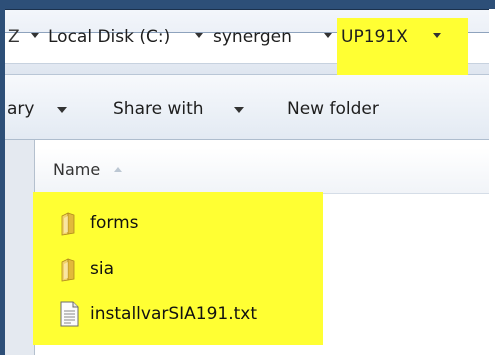 The image size is (495, 355). What do you see at coordinates (20, 247) in the screenshot?
I see `navigation-pane` at bounding box center [20, 247].